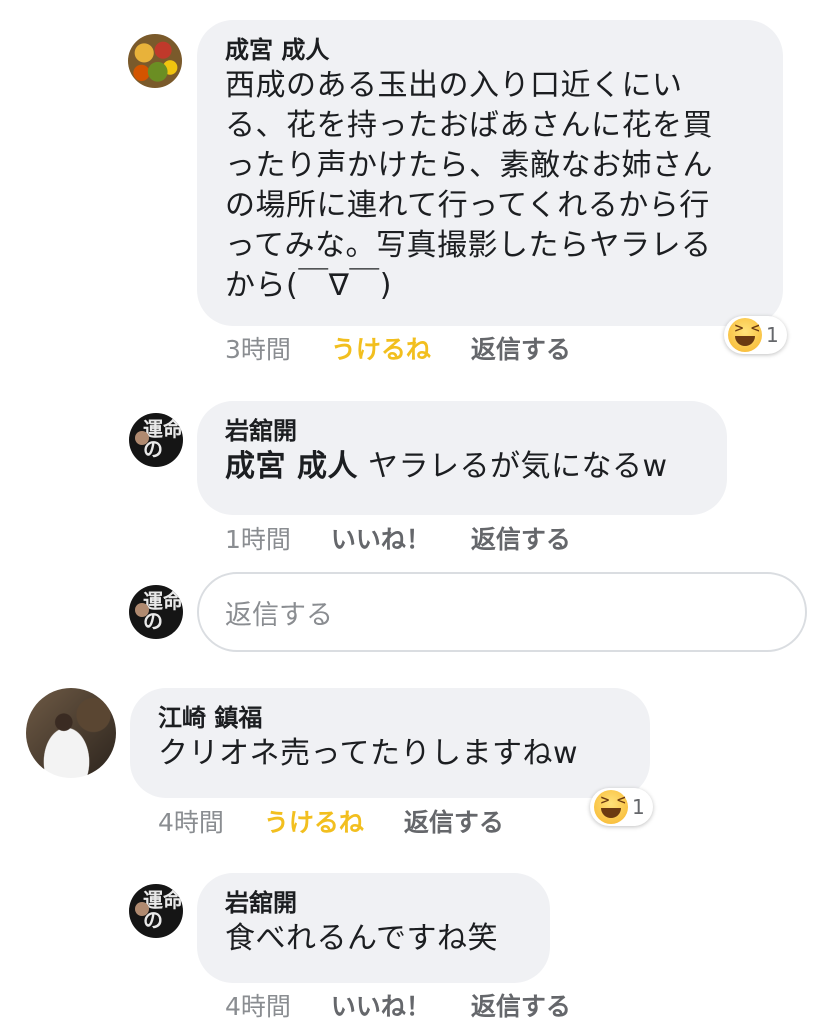 Image resolution: width=835 pixels, height=1024 pixels. I want to click on comment-text: 成宮 成人 ヤラレるが気になるw, so click(446, 466).